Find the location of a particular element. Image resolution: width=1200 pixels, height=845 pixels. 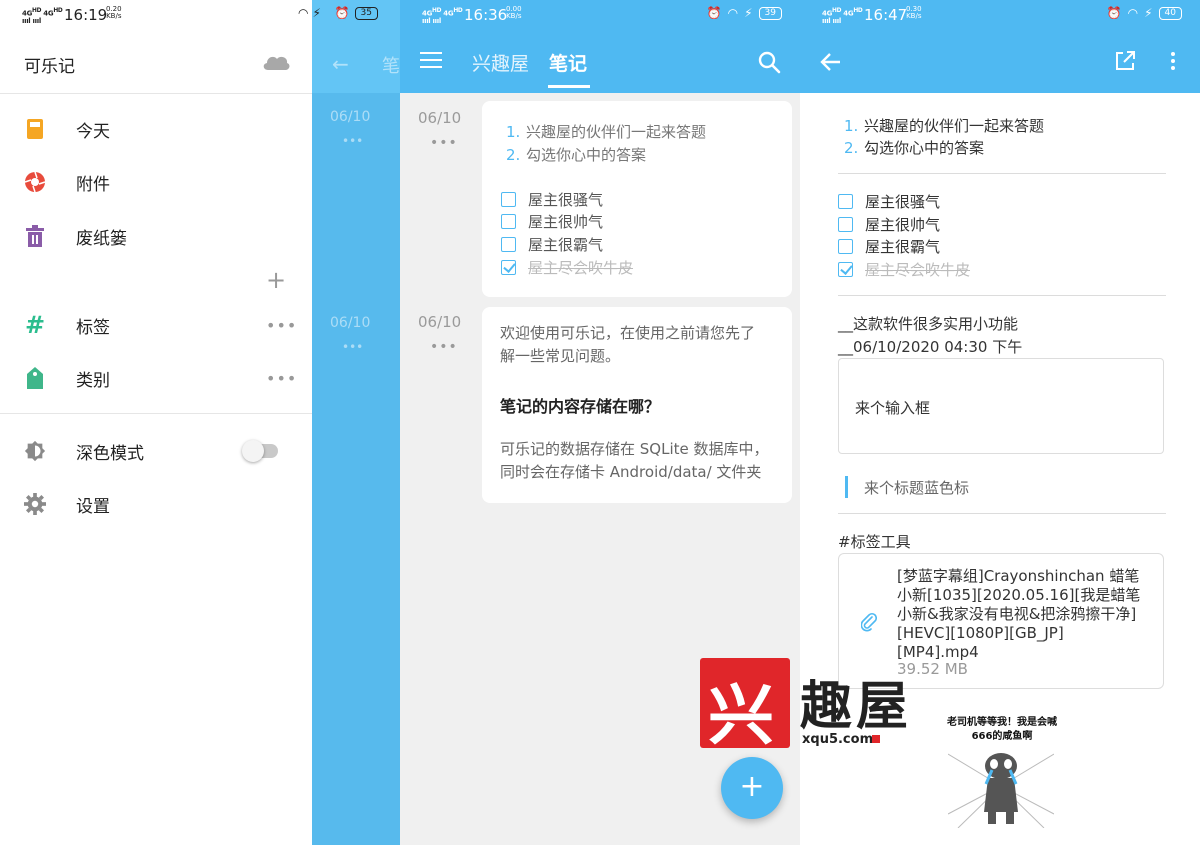

hash-icon: # is located at coordinates (35, 325).